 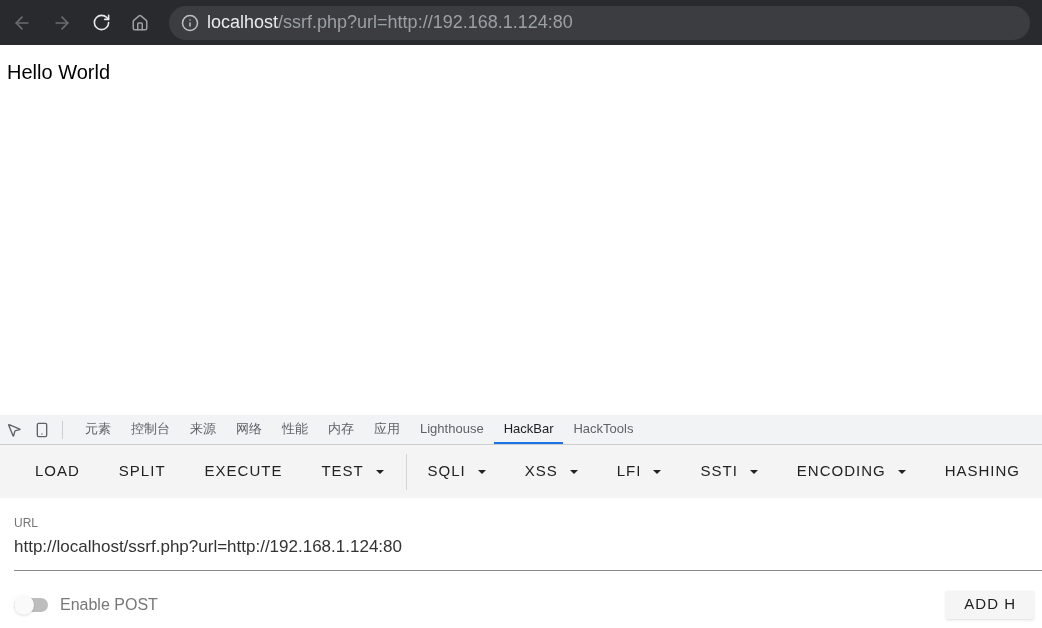 I want to click on toolbar-button: XSS, so click(x=551, y=471).